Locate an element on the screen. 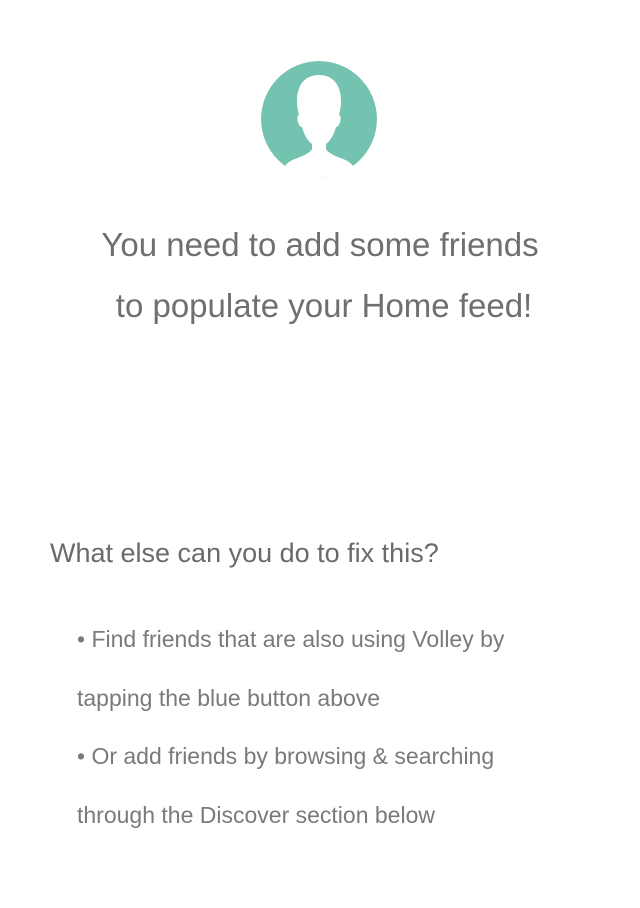 The width and height of the screenshot is (640, 908). headline-line-2: to populate your Home feed! is located at coordinates (324, 305).